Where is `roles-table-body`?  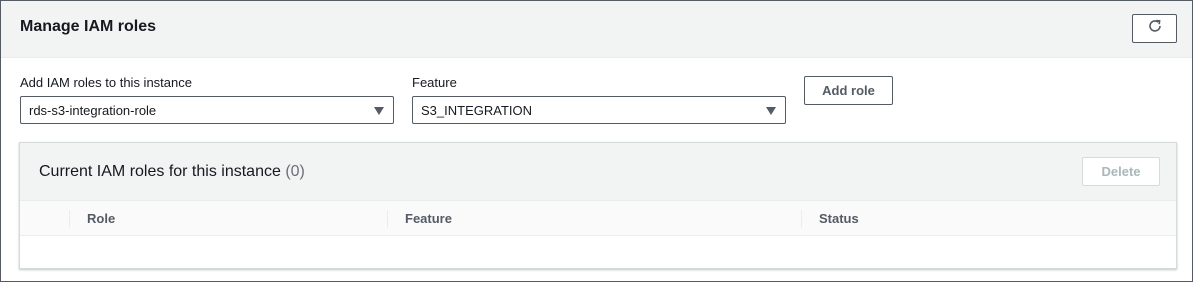 roles-table-body is located at coordinates (598, 252).